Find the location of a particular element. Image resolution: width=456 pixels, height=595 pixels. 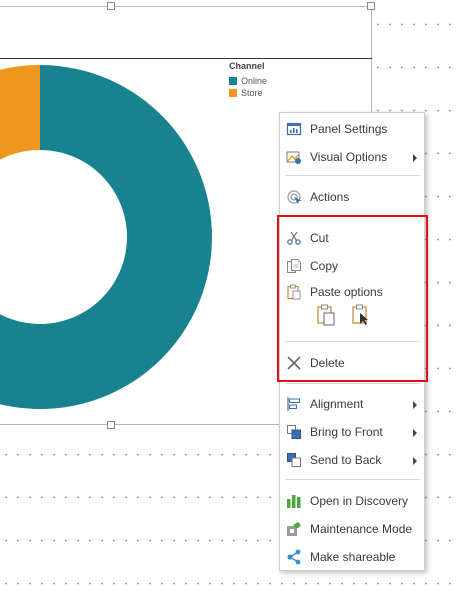

legend-title: Channel is located at coordinates (247, 66).